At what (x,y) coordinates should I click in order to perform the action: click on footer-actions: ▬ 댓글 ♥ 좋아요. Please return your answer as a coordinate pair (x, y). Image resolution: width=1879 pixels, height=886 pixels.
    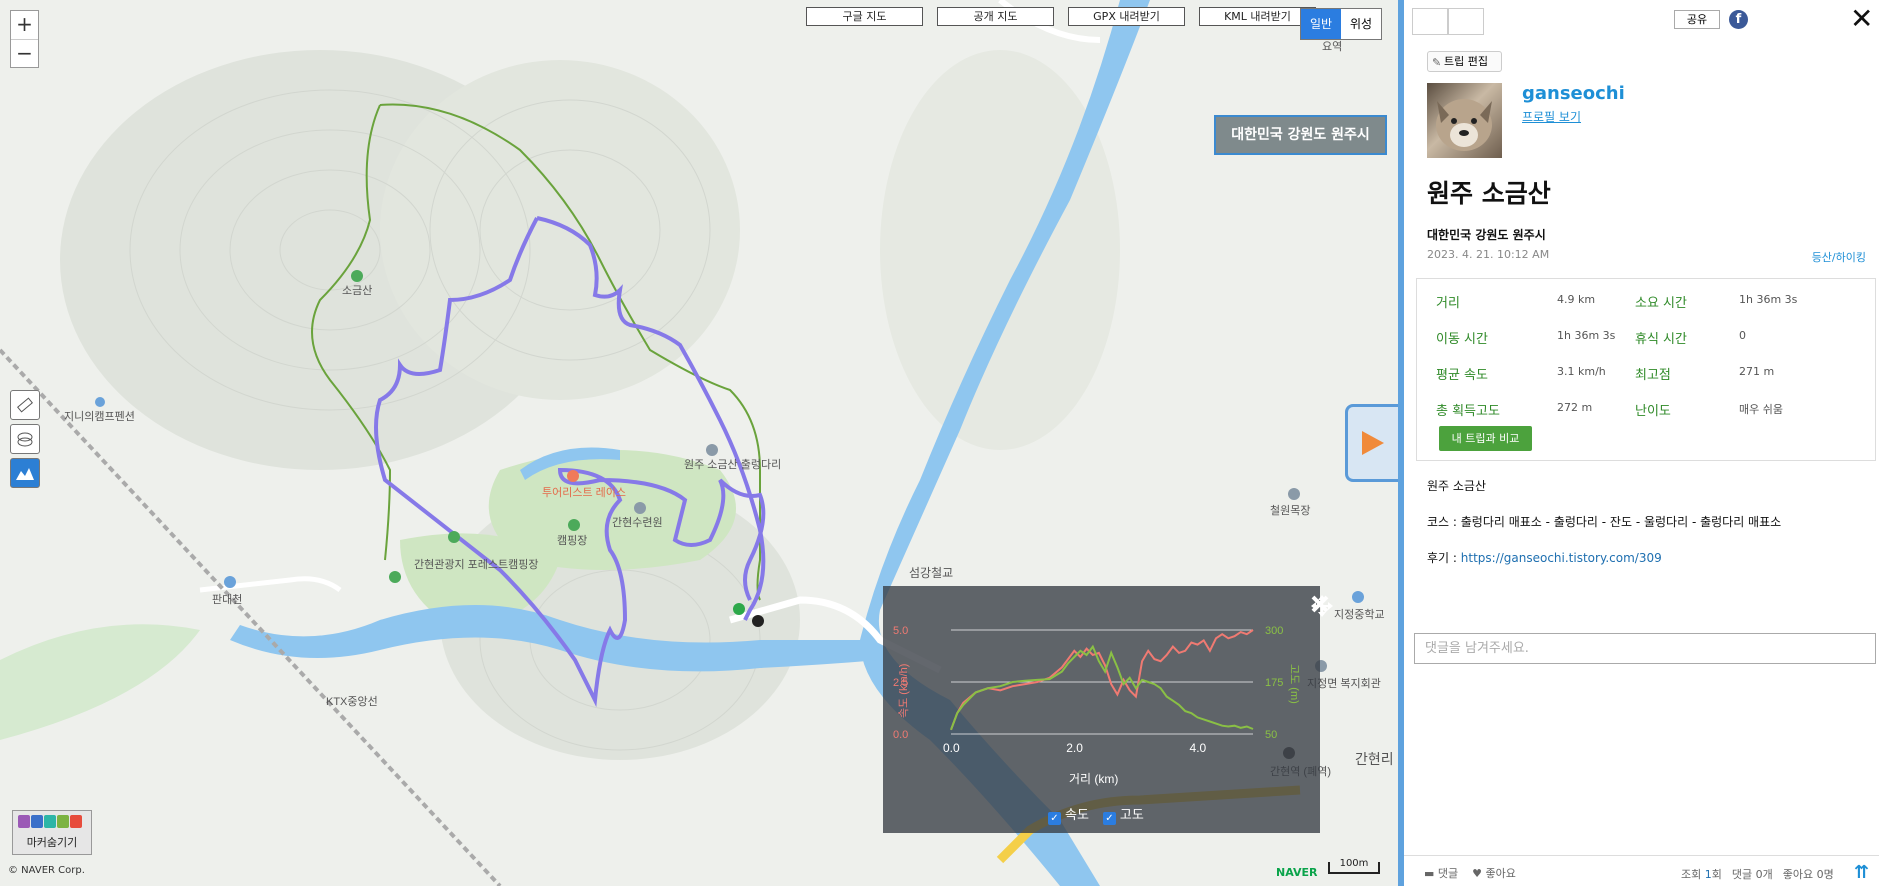
    Looking at the image, I should click on (1470, 873).